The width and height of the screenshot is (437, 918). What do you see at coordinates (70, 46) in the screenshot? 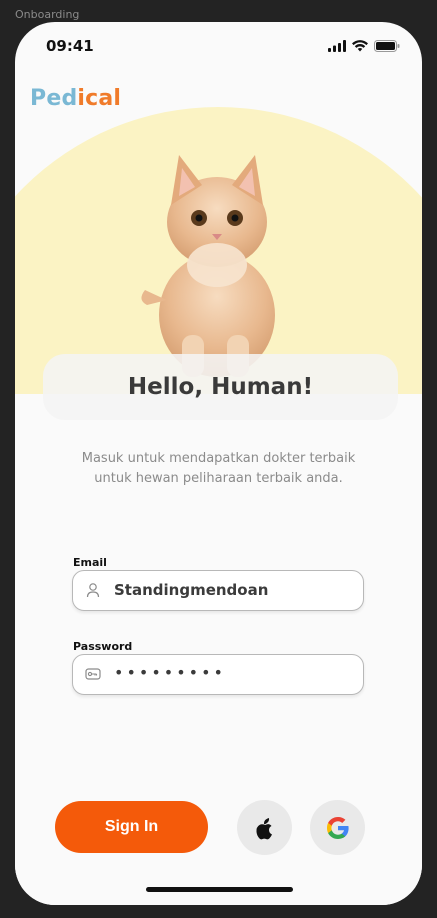
I see `status-time: 09:41` at bounding box center [70, 46].